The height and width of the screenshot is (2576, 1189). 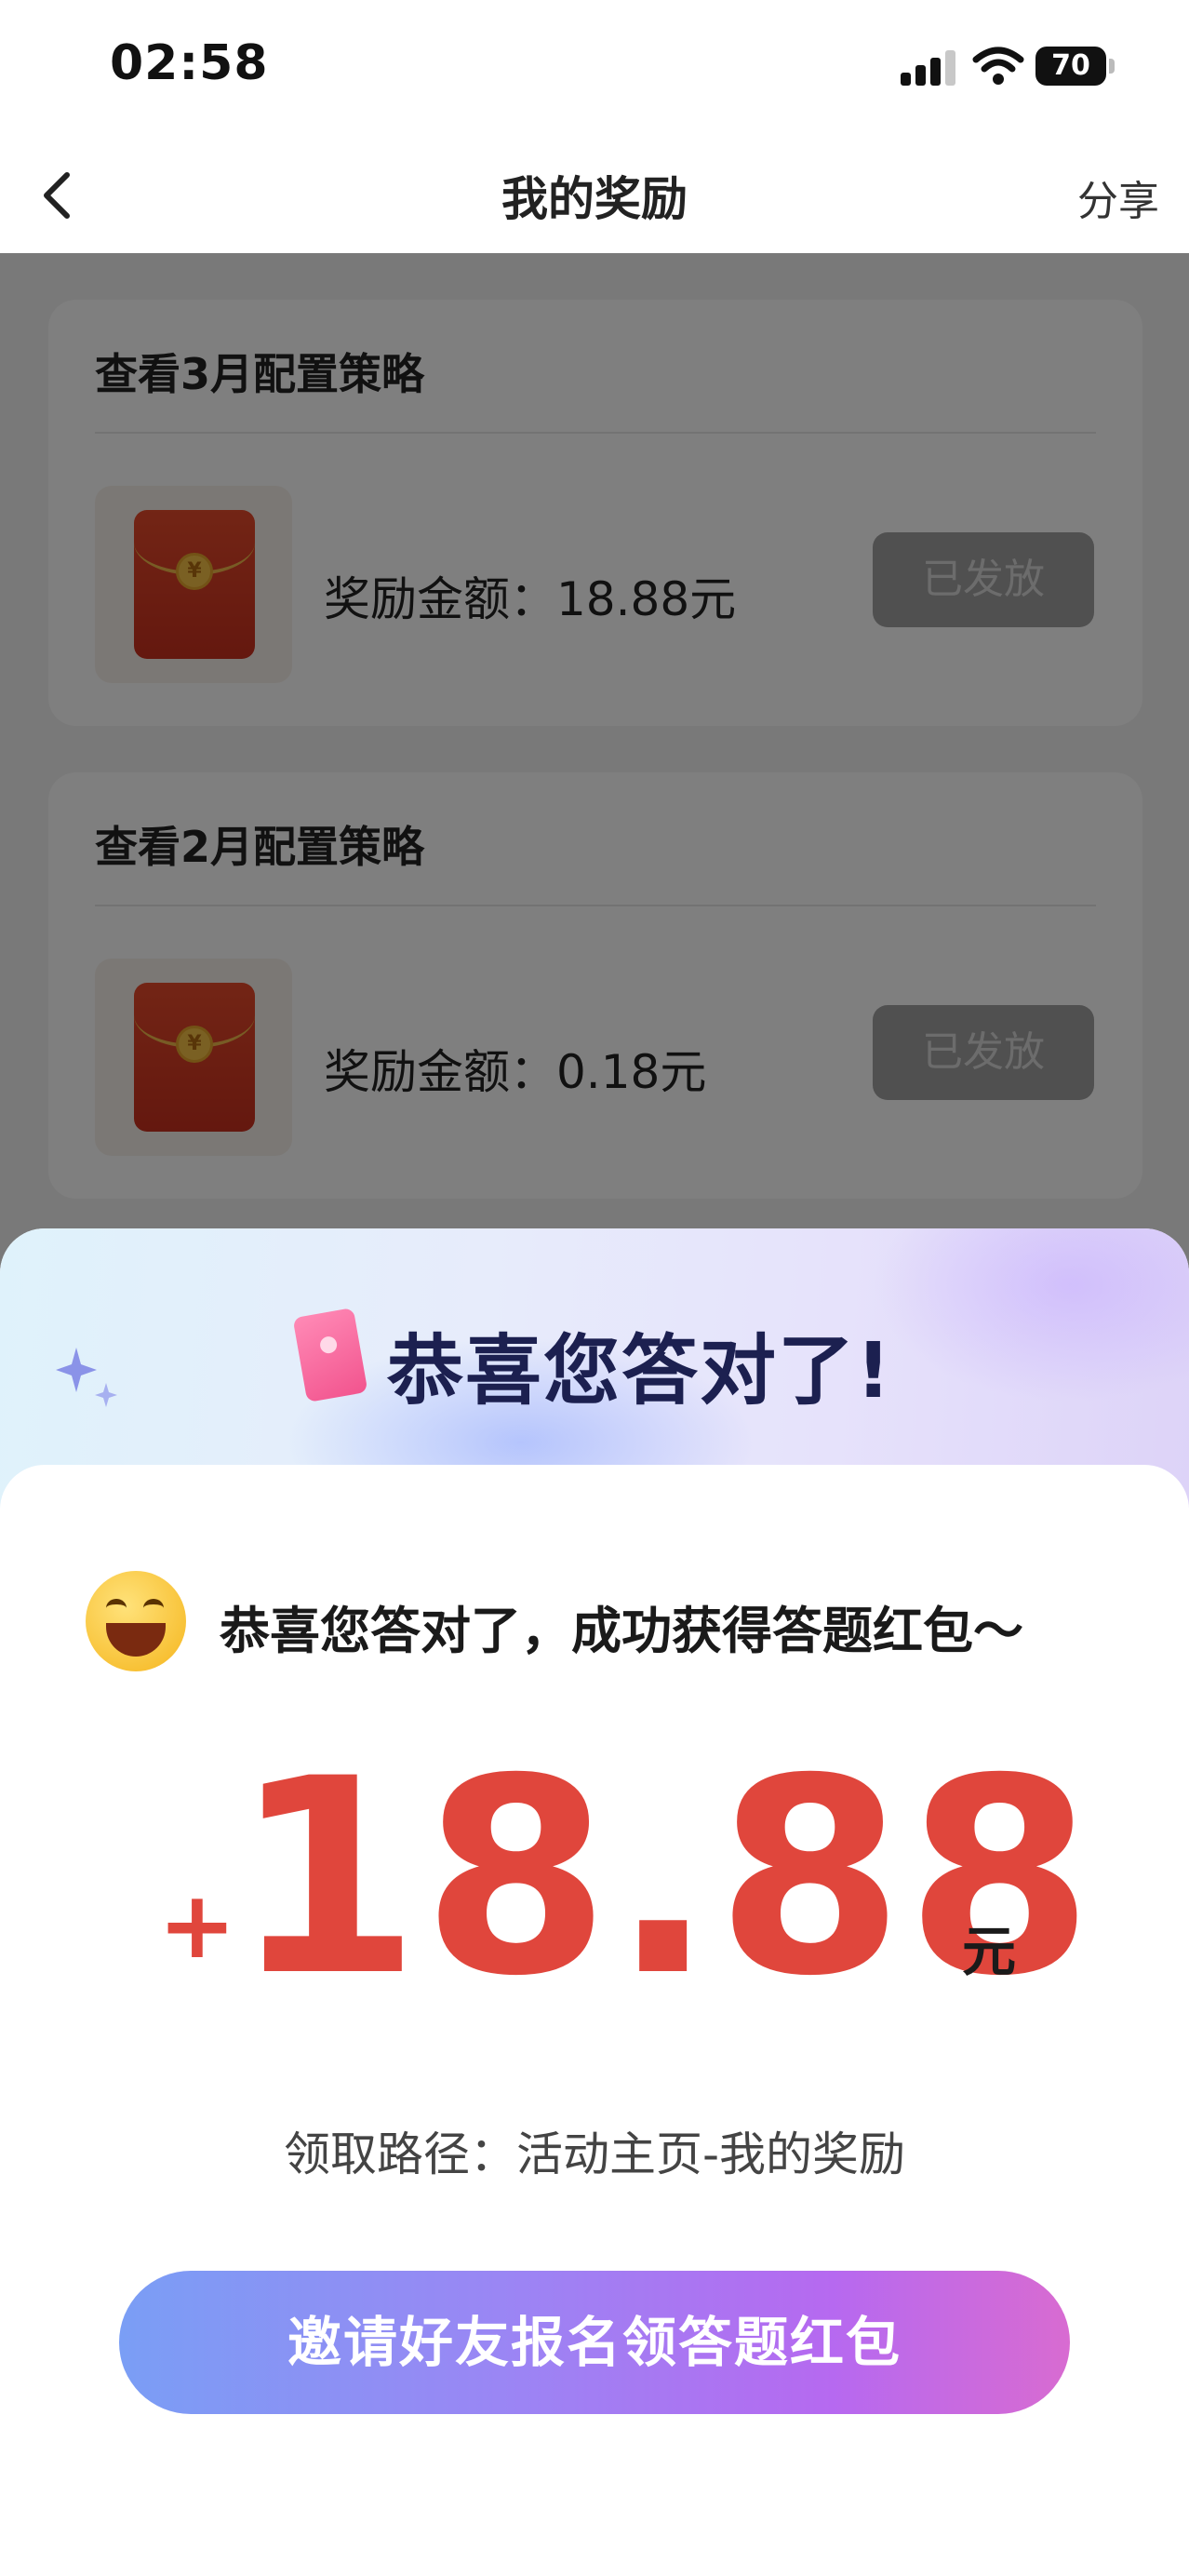 I want to click on status-time: 02:58, so click(x=189, y=63).